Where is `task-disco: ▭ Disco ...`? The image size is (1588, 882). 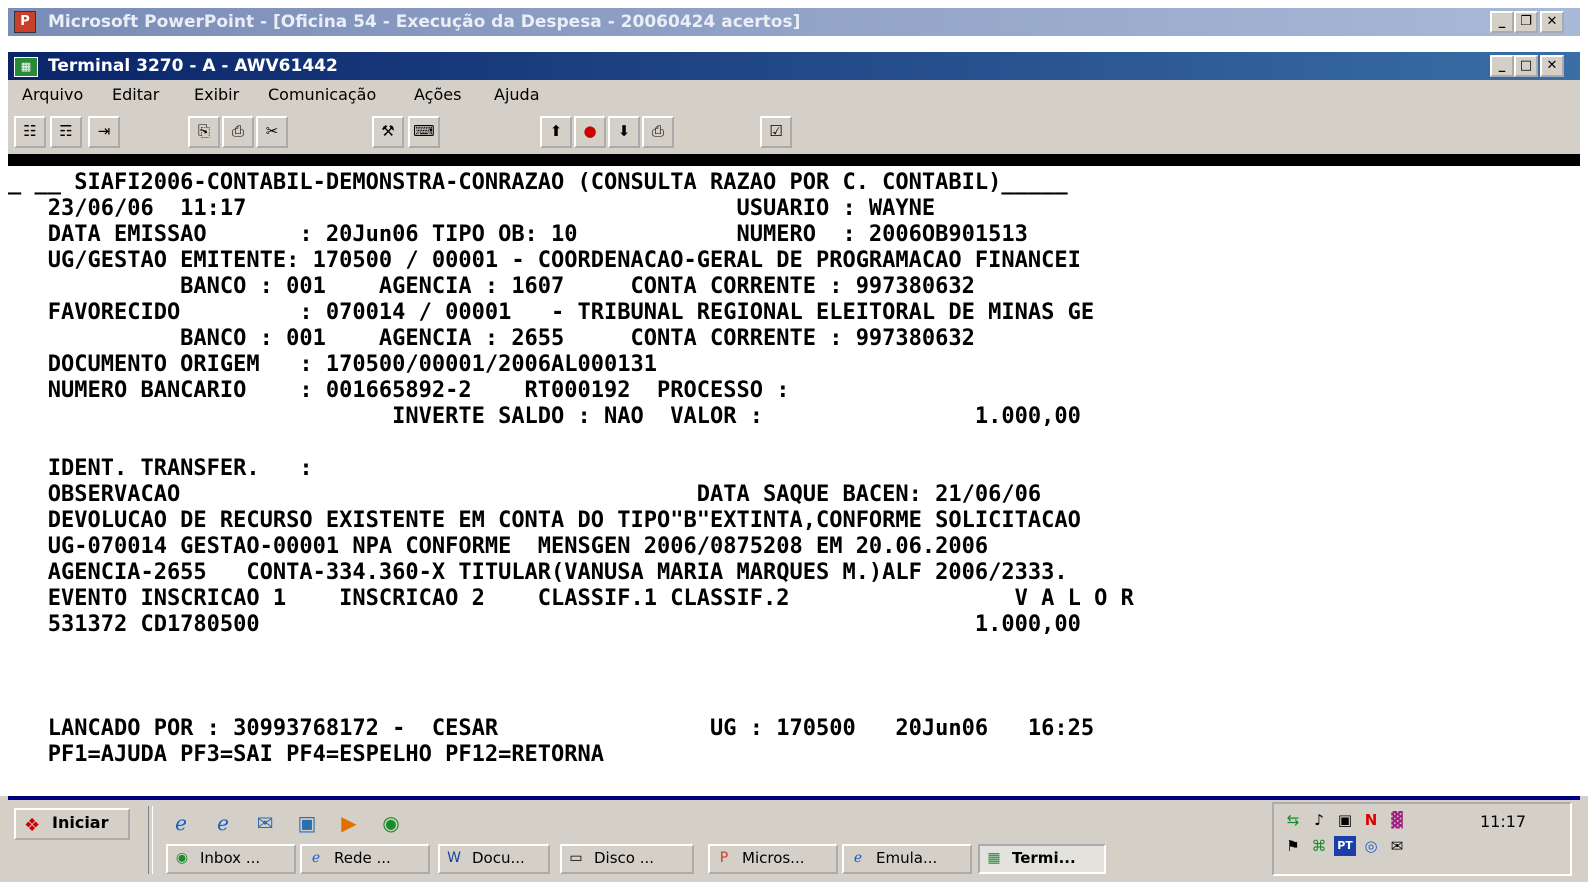
task-disco: ▭ Disco ... is located at coordinates (627, 859).